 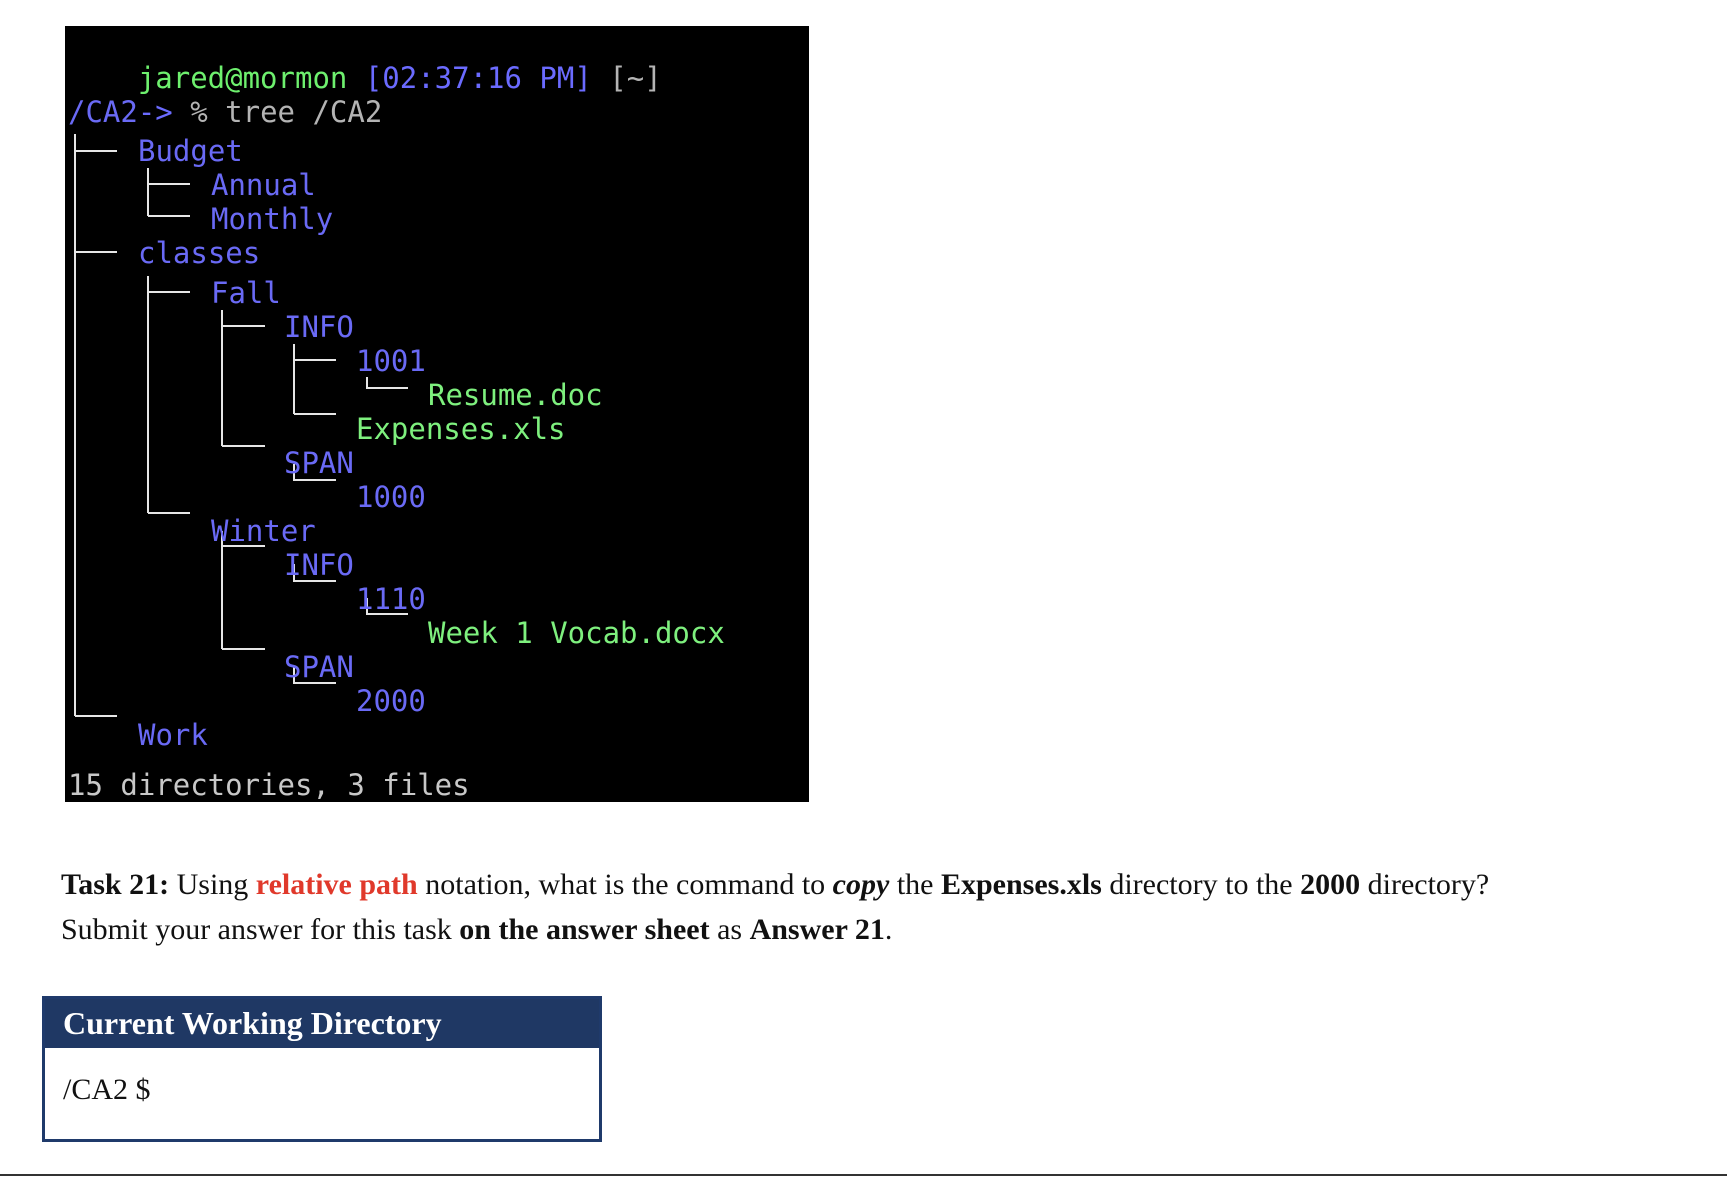 I want to click on task-text: directory to the, so click(x=1201, y=884).